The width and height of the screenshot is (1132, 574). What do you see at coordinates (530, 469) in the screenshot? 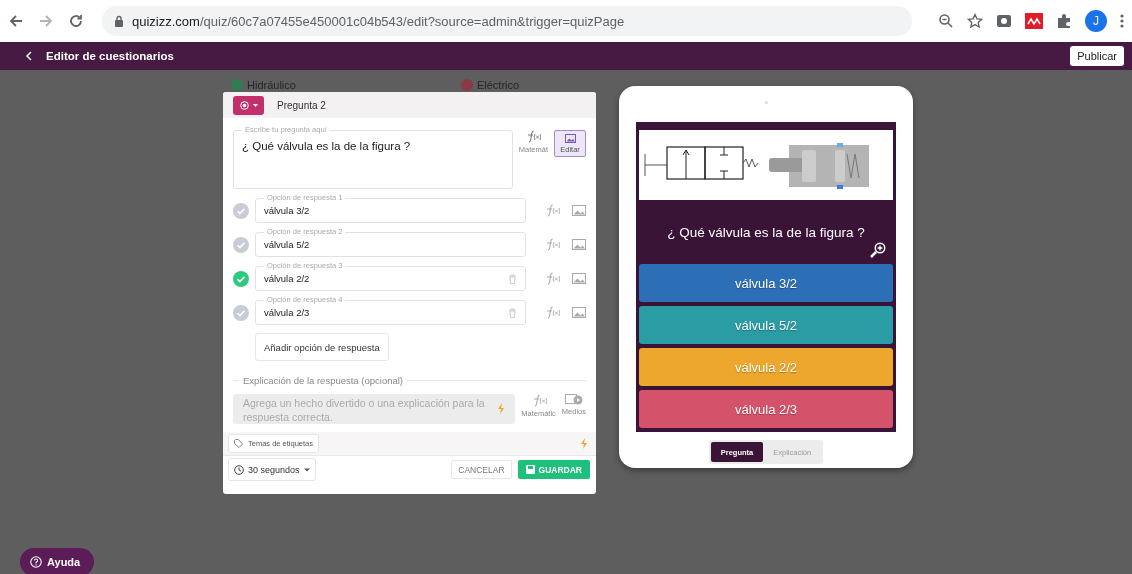
I see `save-icon` at bounding box center [530, 469].